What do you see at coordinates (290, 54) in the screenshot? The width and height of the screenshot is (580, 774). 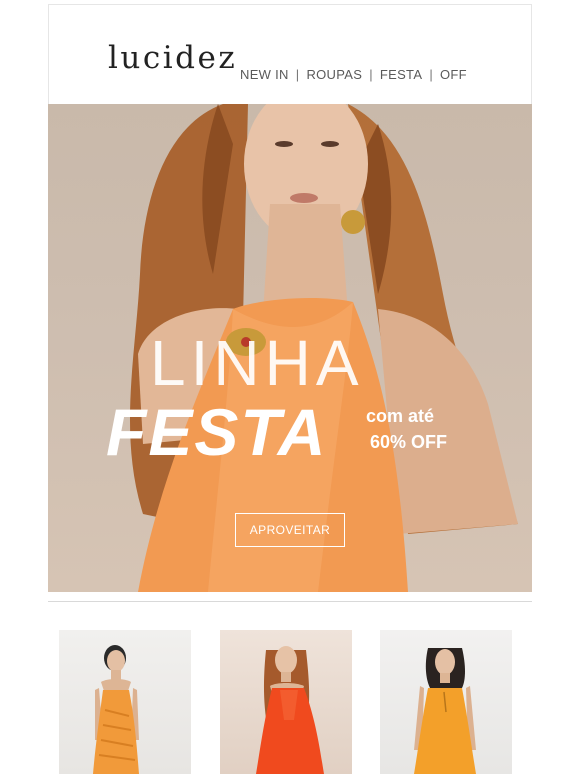 I see `email-header: lucidez NEW IN | ROUPAS | FESTA | OFF` at bounding box center [290, 54].